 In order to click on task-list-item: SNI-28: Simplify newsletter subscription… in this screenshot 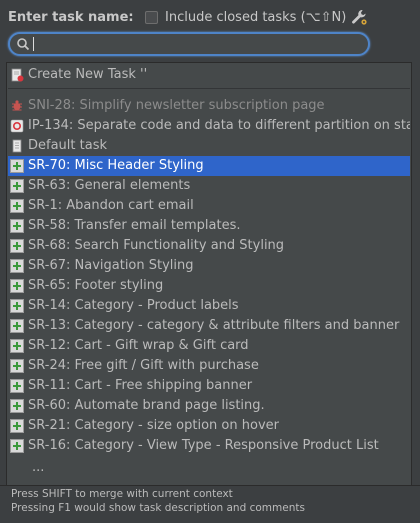, I will do `click(209, 106)`.